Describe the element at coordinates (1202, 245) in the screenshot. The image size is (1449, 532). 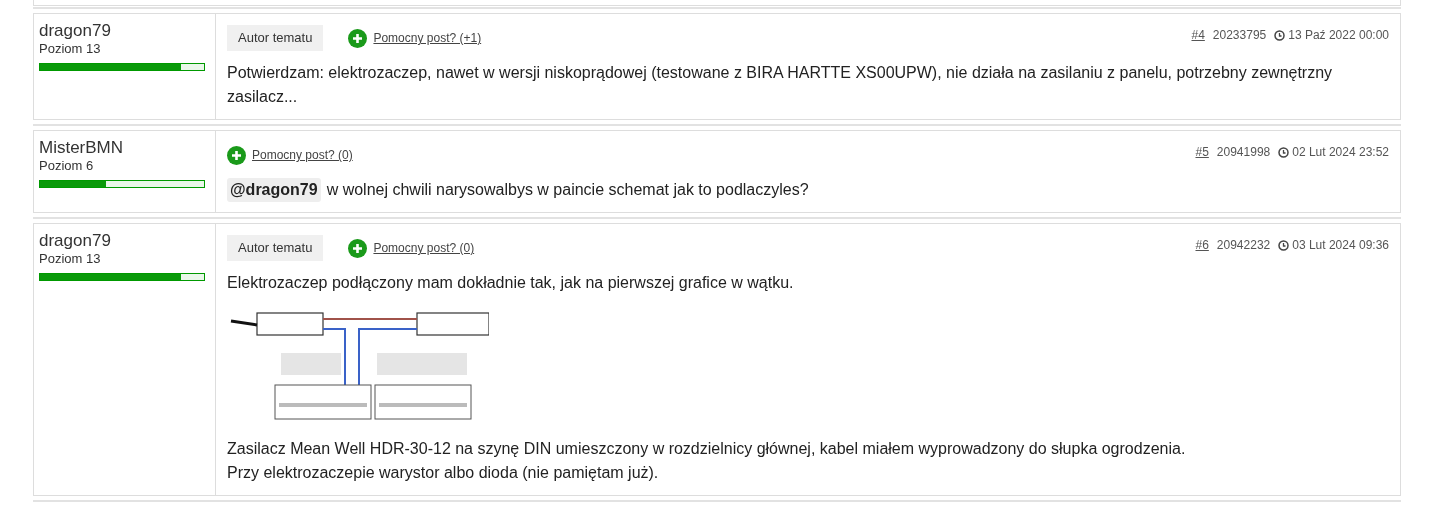
I see `post-number-link: #6` at that location.